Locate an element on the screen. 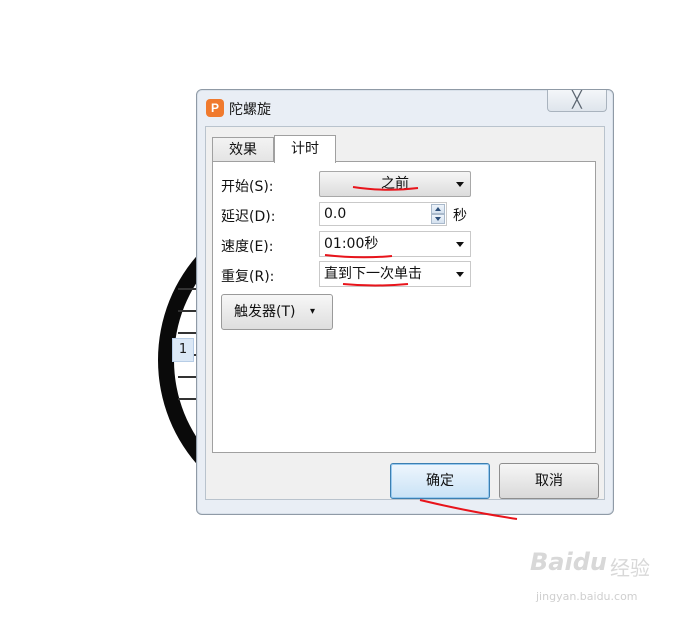  speed-value: 01:00秒 is located at coordinates (351, 244).